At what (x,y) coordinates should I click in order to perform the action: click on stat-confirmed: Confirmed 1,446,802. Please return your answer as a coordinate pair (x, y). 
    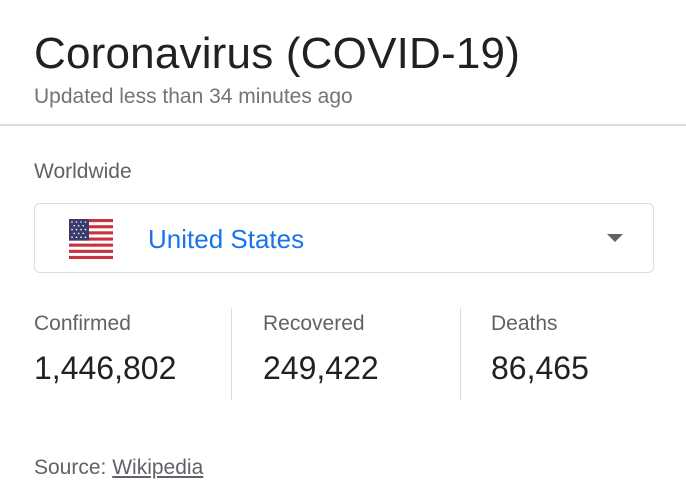
    Looking at the image, I should click on (105, 354).